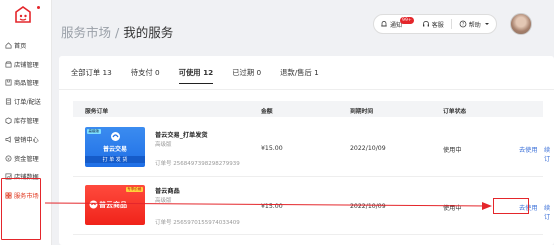 The height and width of the screenshot is (245, 554). I want to click on chevron-down-icon, so click(486, 24).